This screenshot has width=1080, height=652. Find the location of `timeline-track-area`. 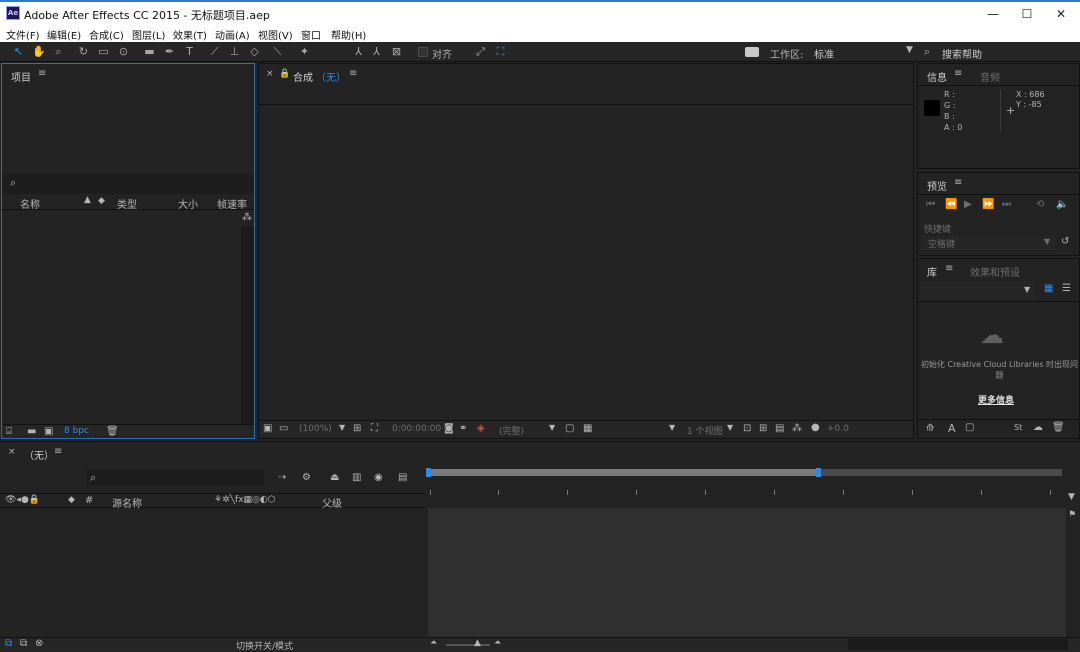

timeline-track-area is located at coordinates (747, 572).